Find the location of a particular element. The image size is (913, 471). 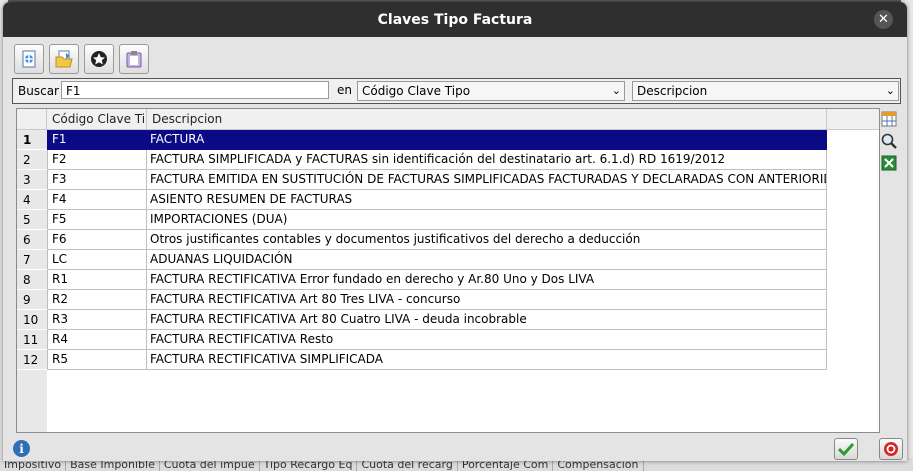

cell-code: R4 is located at coordinates (97, 340).